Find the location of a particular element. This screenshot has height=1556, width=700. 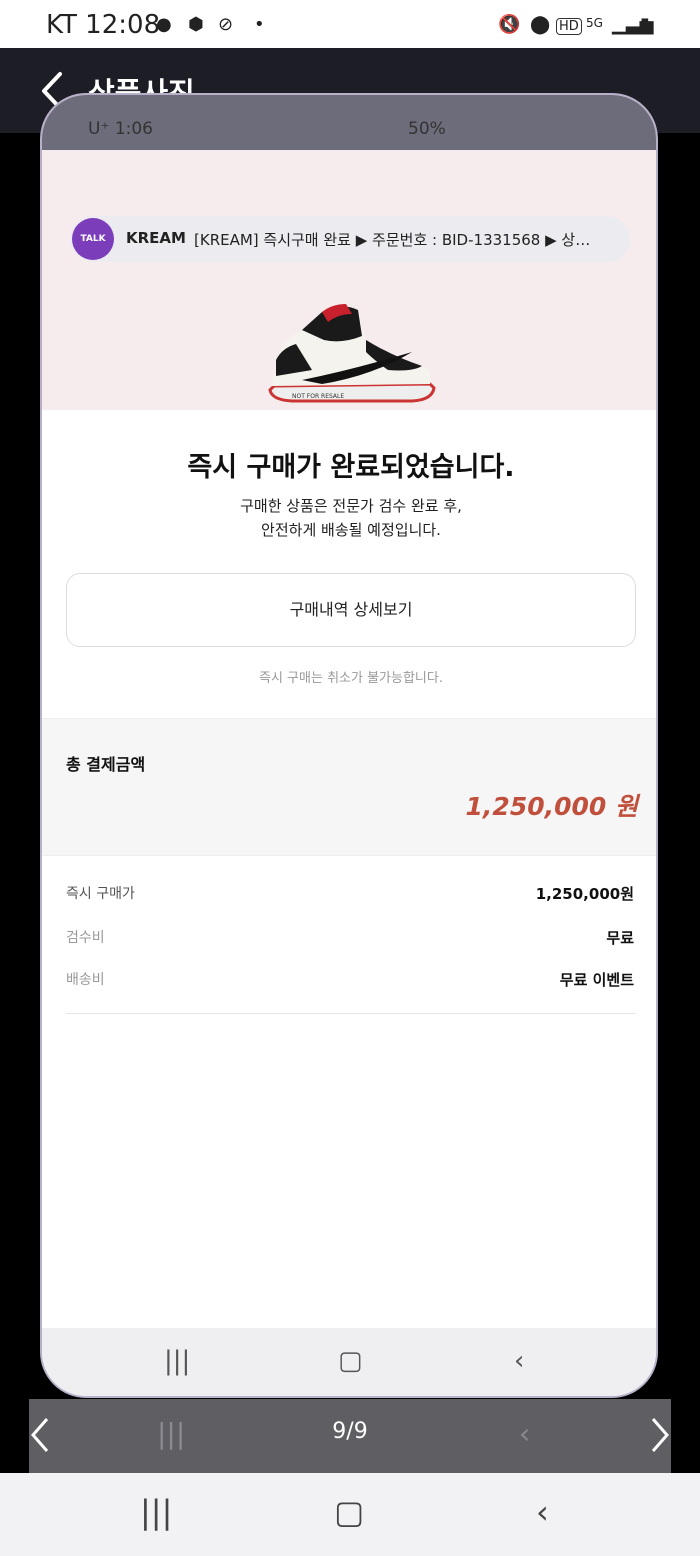

completion-title: 즉시 구매가 완료되었습니다. is located at coordinates (351, 467).